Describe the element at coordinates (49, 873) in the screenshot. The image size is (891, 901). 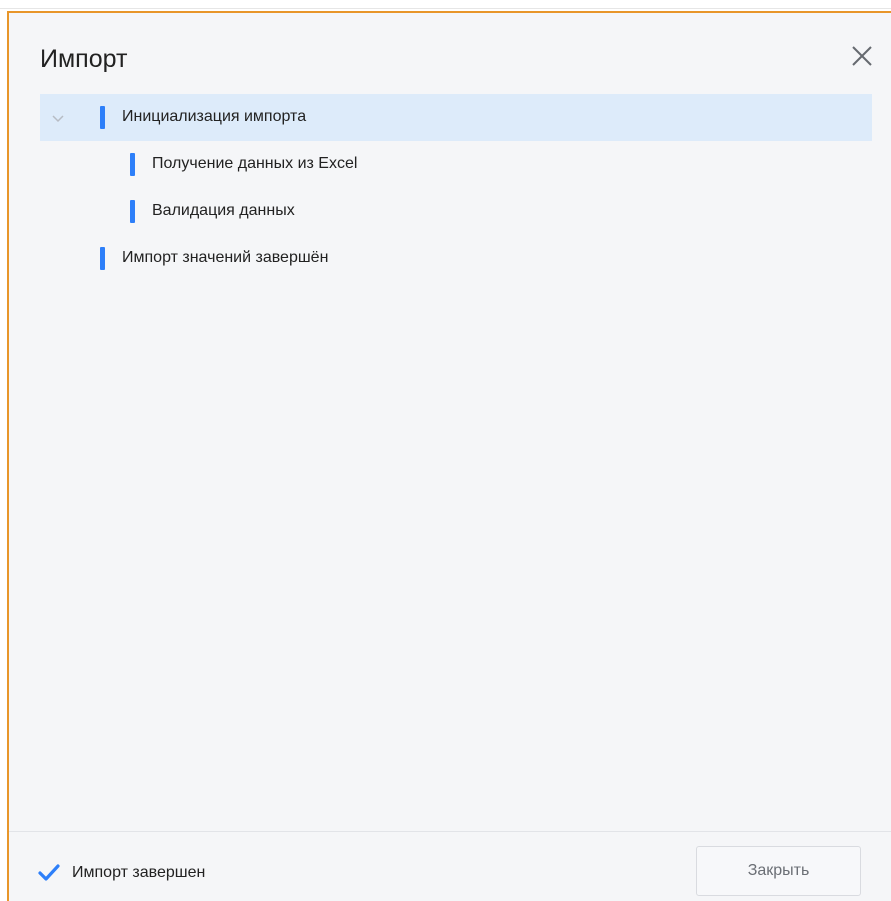
I see `checkmark-icon` at that location.